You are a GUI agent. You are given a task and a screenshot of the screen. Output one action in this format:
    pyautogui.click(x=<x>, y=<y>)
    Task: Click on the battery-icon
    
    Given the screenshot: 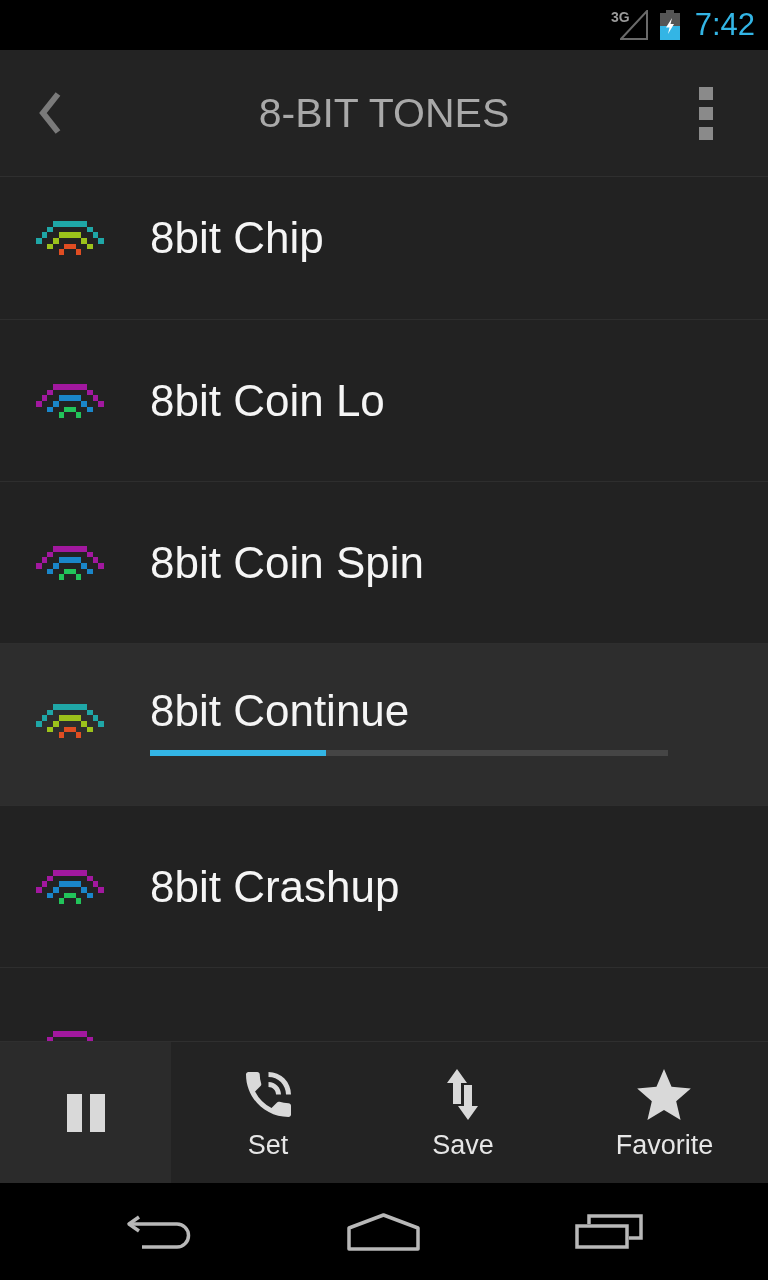 What is the action you would take?
    pyautogui.click(x=669, y=25)
    